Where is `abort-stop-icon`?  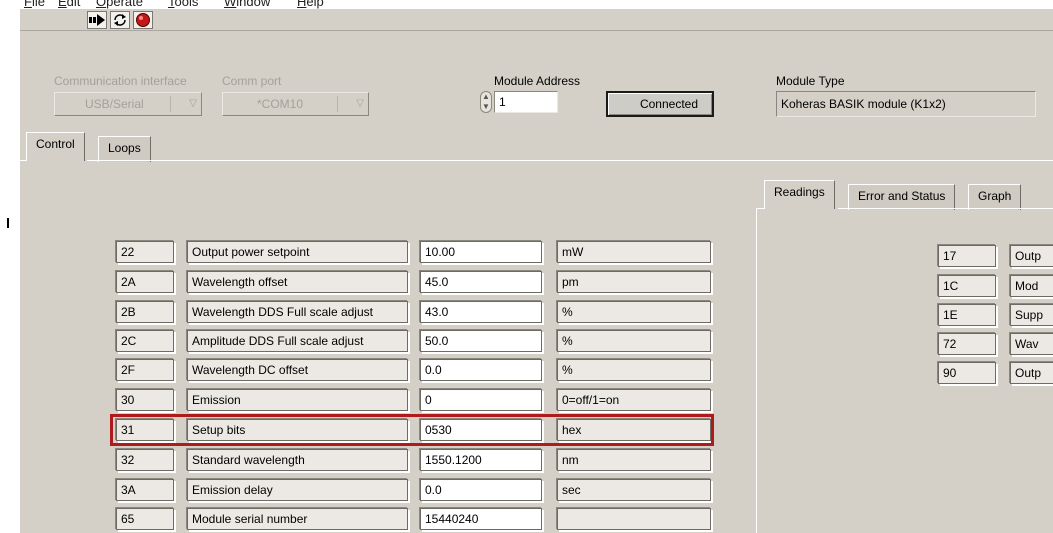
abort-stop-icon is located at coordinates (143, 20).